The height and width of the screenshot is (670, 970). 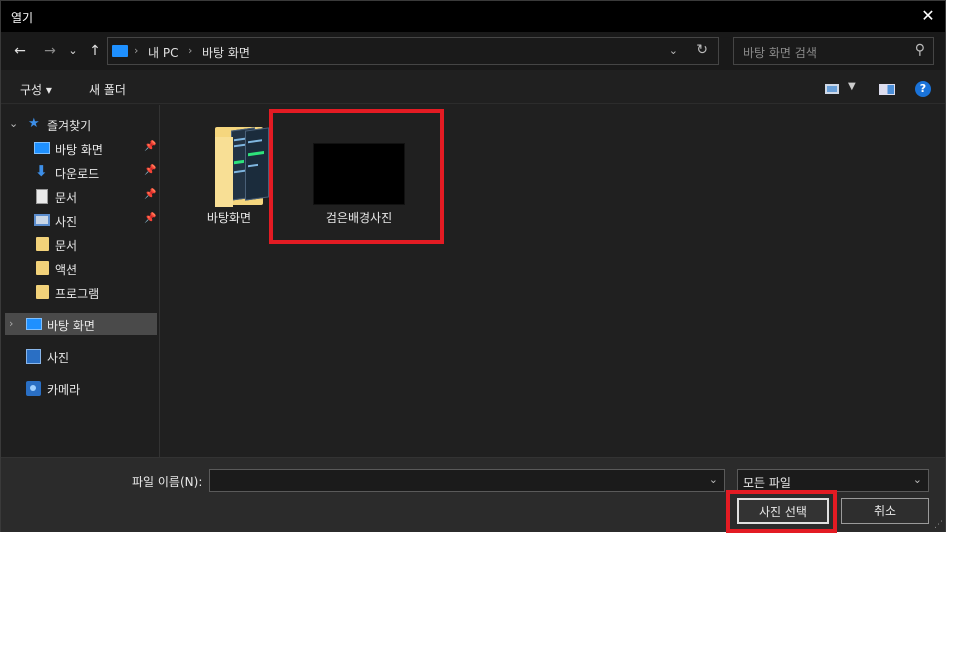 I want to click on sidebar-item-quick-access: ⌄ ★ 즐겨찾기, so click(x=80, y=124).